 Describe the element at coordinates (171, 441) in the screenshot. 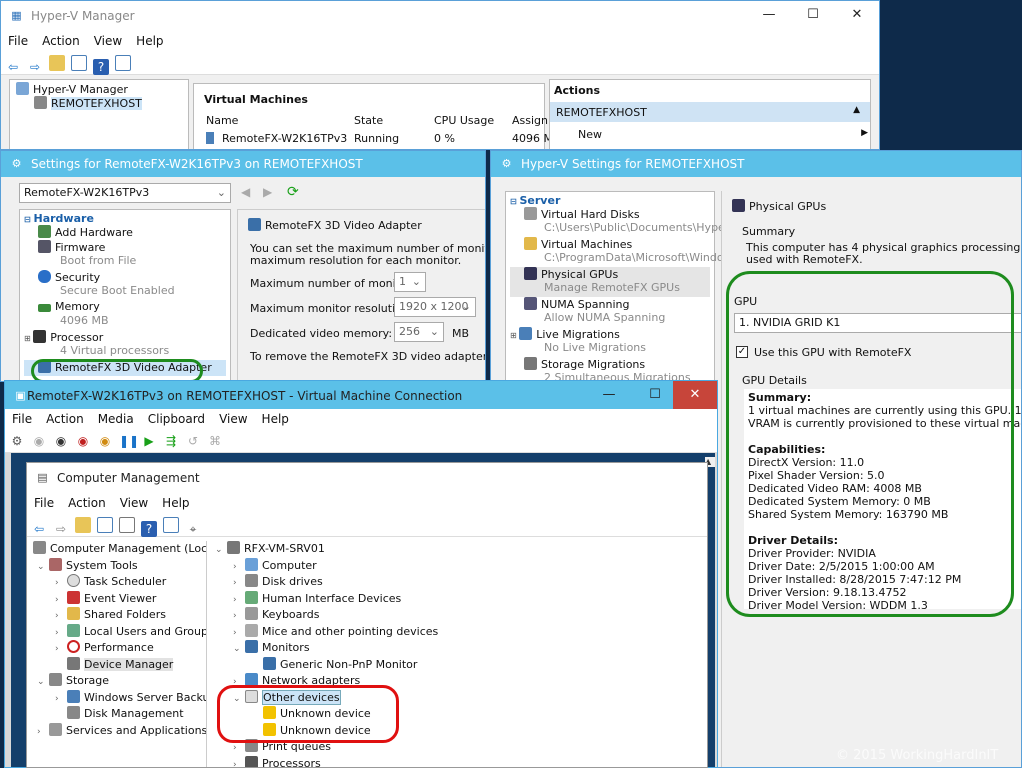

I see `checkpoint-icon: ⇶` at that location.